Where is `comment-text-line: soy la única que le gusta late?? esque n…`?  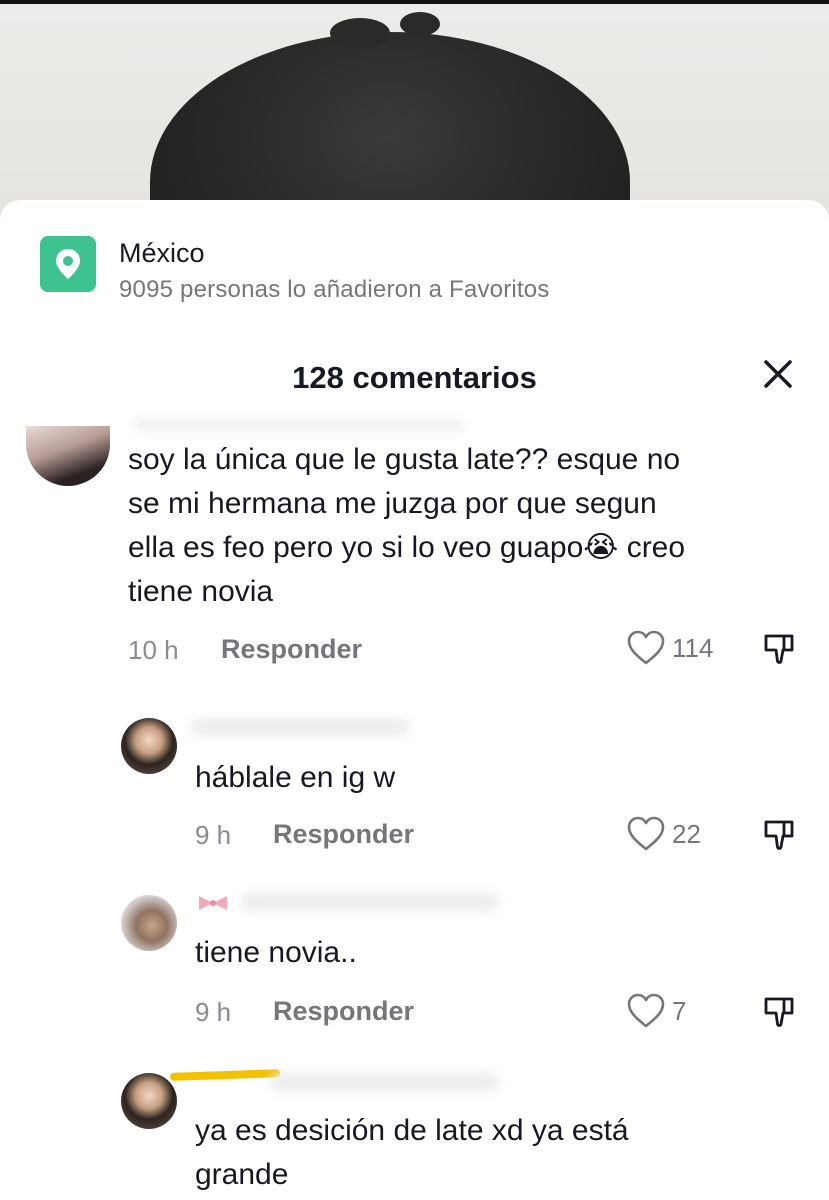 comment-text-line: soy la única que le gusta late?? esque n… is located at coordinates (404, 459).